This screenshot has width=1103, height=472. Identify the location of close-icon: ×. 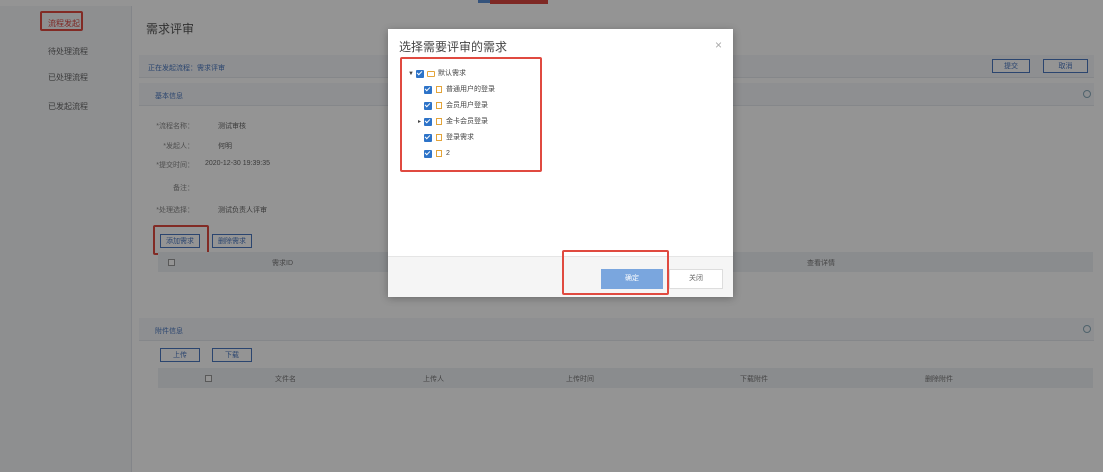
(718, 45).